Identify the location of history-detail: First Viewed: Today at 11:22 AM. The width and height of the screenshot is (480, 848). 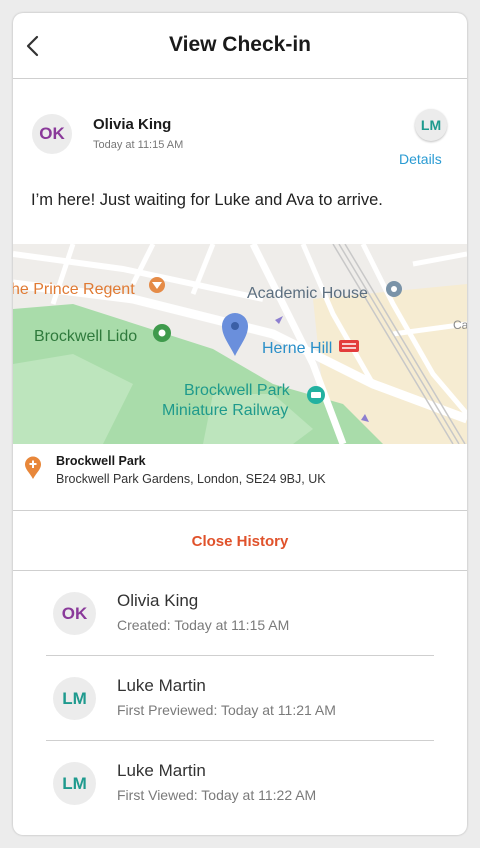
(217, 795).